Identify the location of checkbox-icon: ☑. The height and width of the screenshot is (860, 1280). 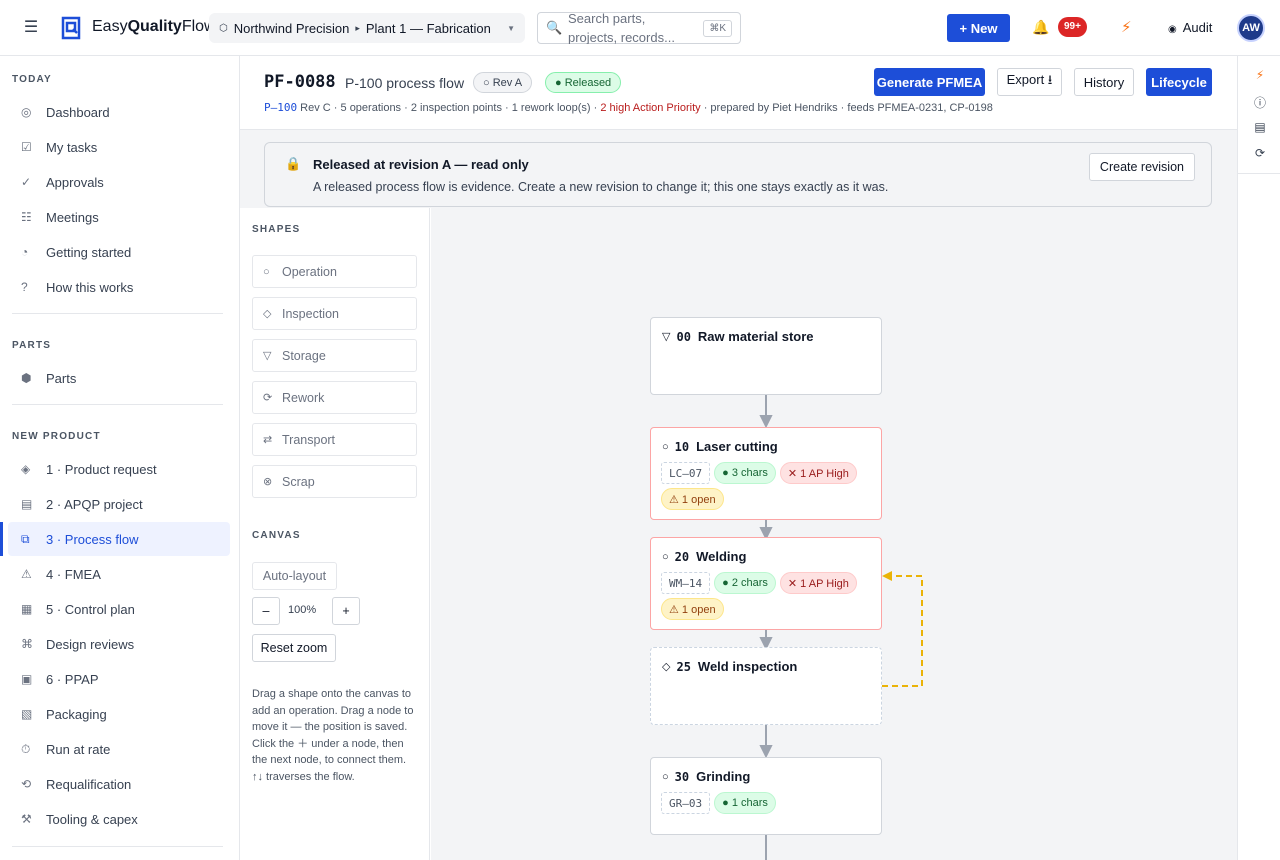
(26, 147).